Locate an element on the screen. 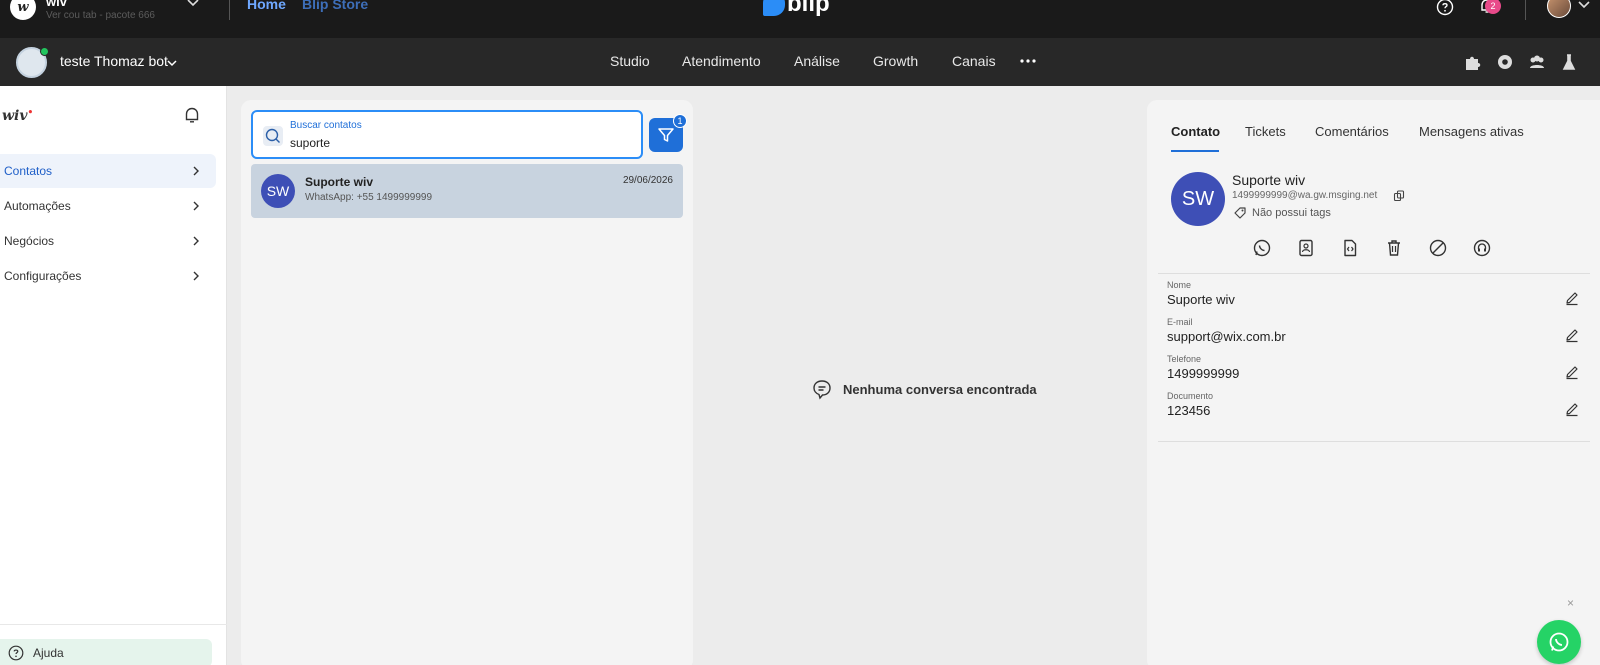  field-label-telefone: Telefone is located at coordinates (1184, 359).